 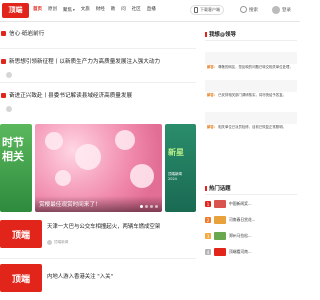 I want to click on question-panel-title: 我想@领导, so click(x=220, y=34).